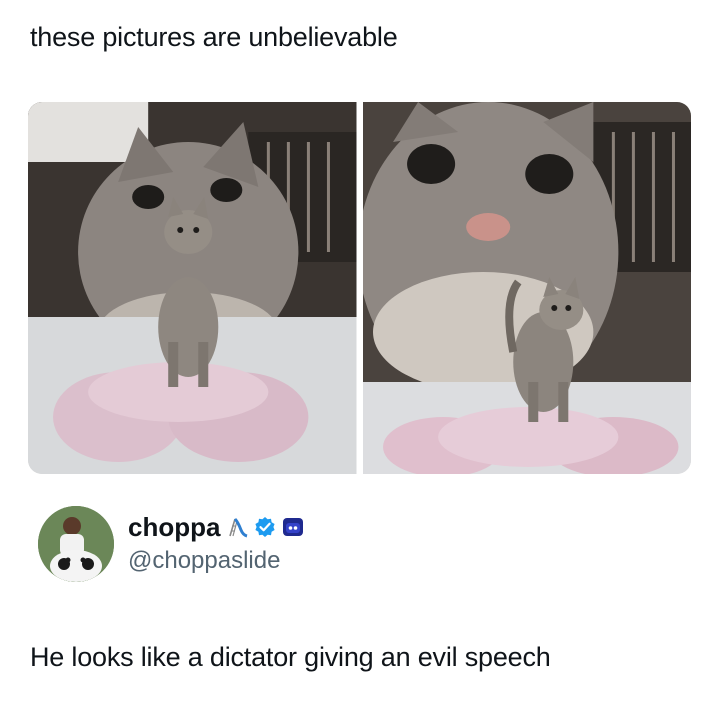 This screenshot has height=720, width=720. Describe the element at coordinates (265, 527) in the screenshot. I see `verified-badge-icon` at that location.